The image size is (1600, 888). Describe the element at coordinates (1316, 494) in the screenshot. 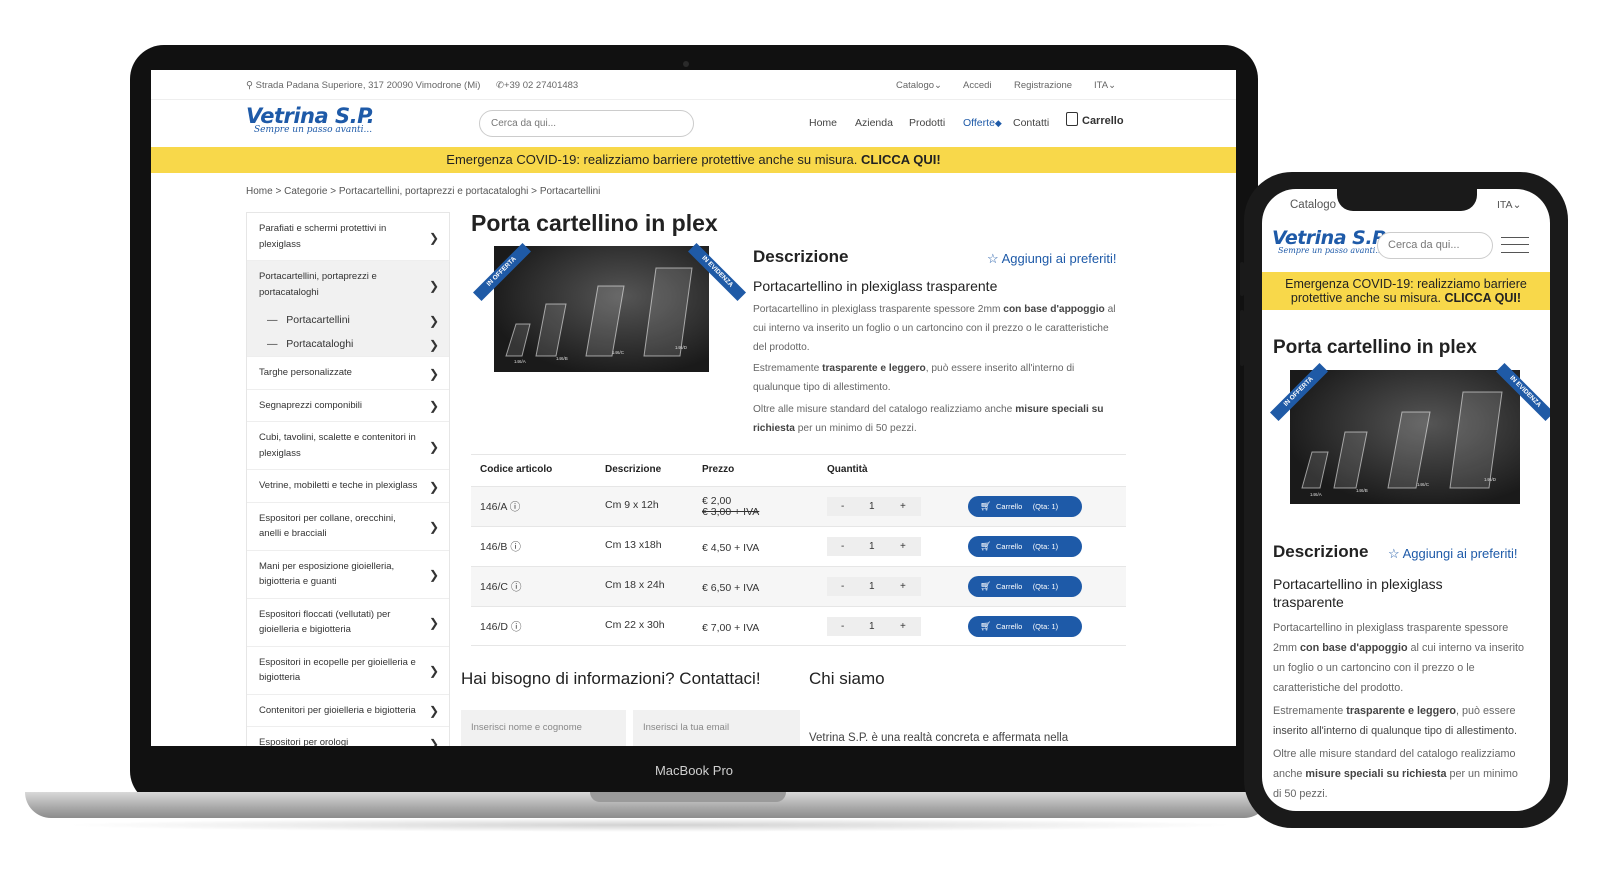

I see `image-label: 146/A` at that location.